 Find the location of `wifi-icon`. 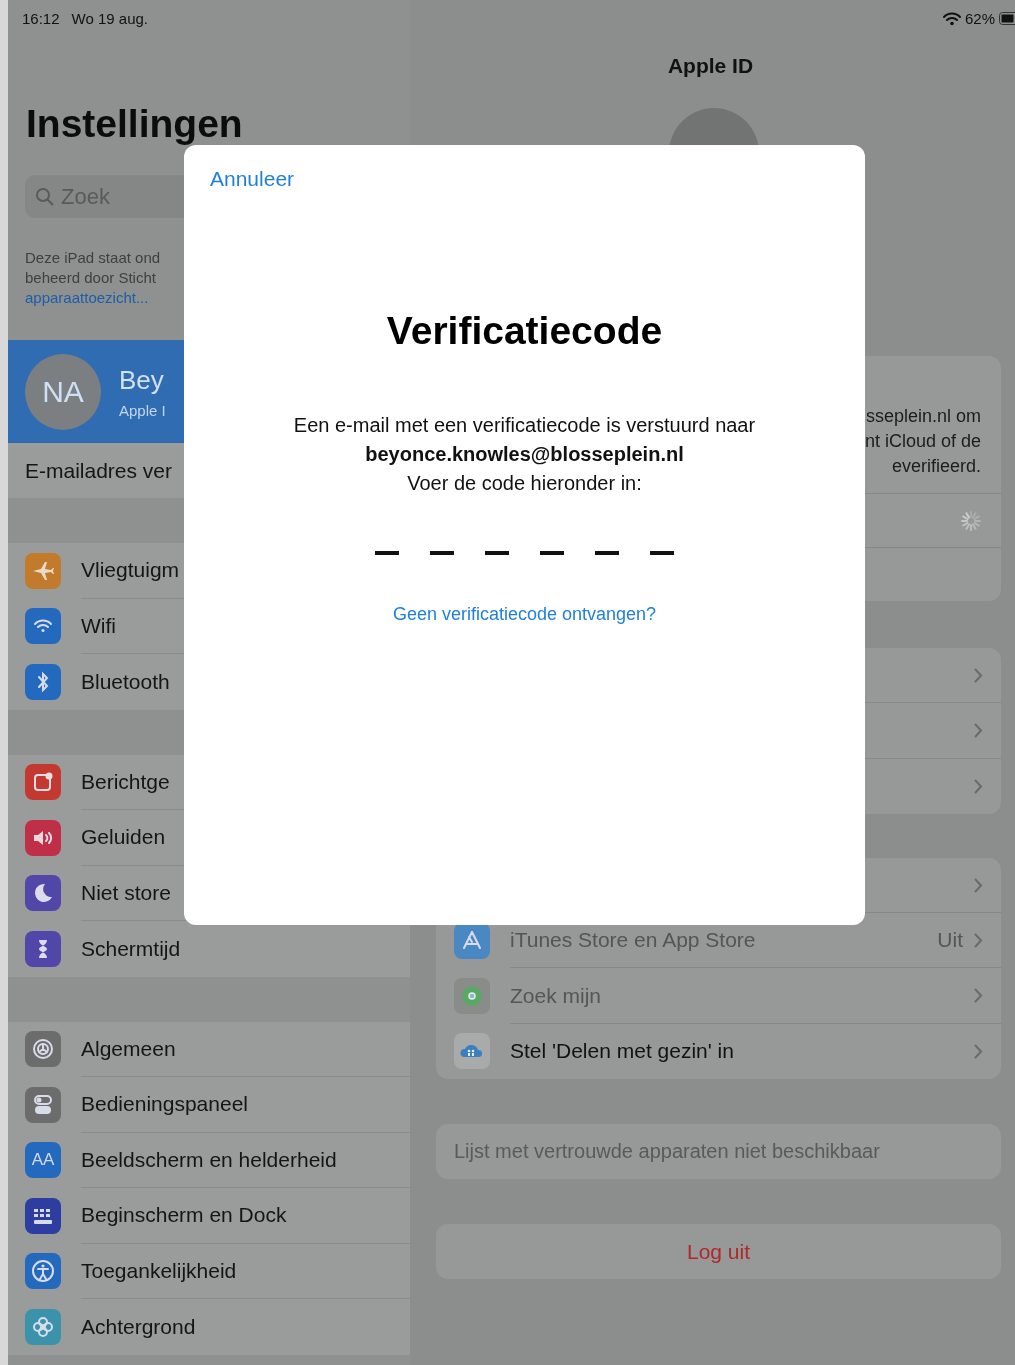

wifi-icon is located at coordinates (951, 18).